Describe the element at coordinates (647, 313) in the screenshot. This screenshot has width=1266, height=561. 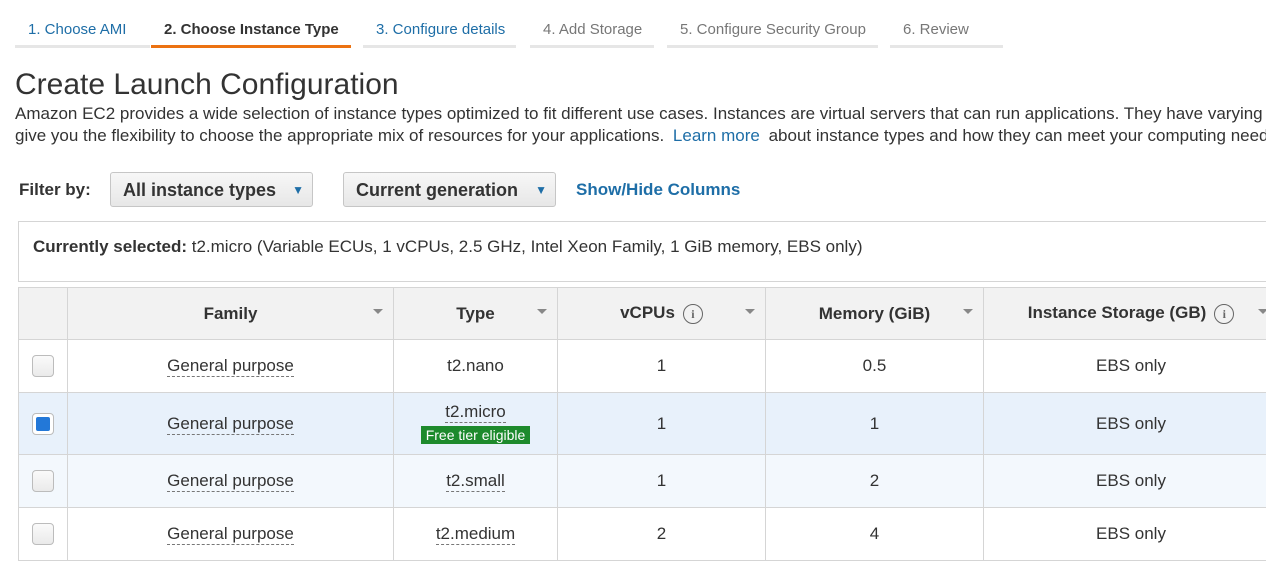
I see `header-vcpus-label: vCPUs` at that location.